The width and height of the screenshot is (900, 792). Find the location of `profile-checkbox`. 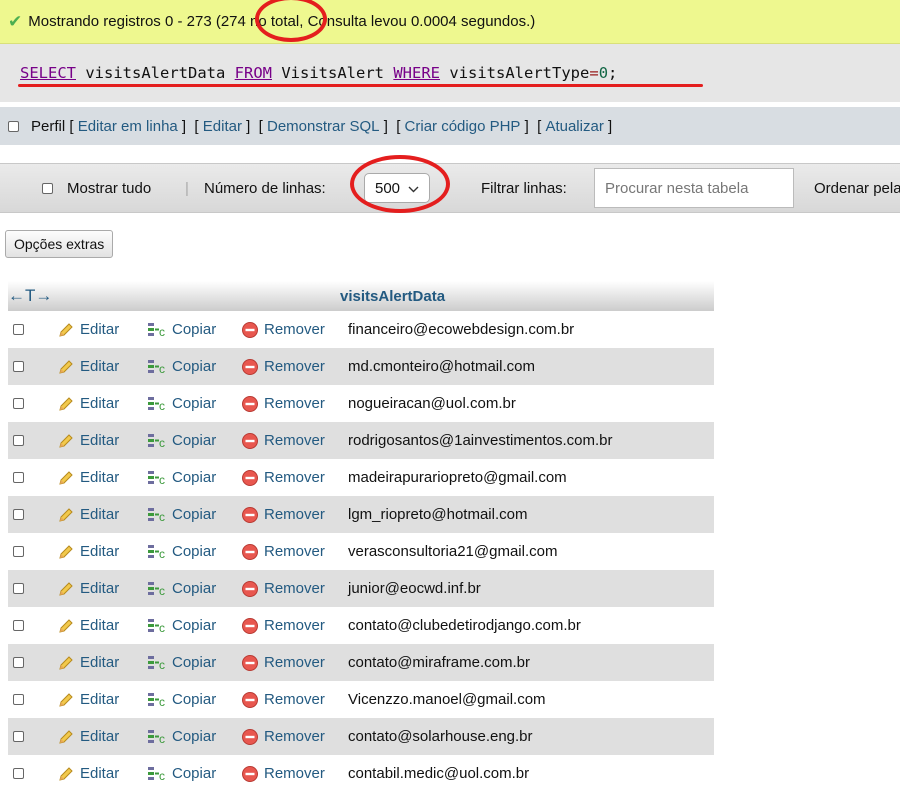

profile-checkbox is located at coordinates (13, 126).